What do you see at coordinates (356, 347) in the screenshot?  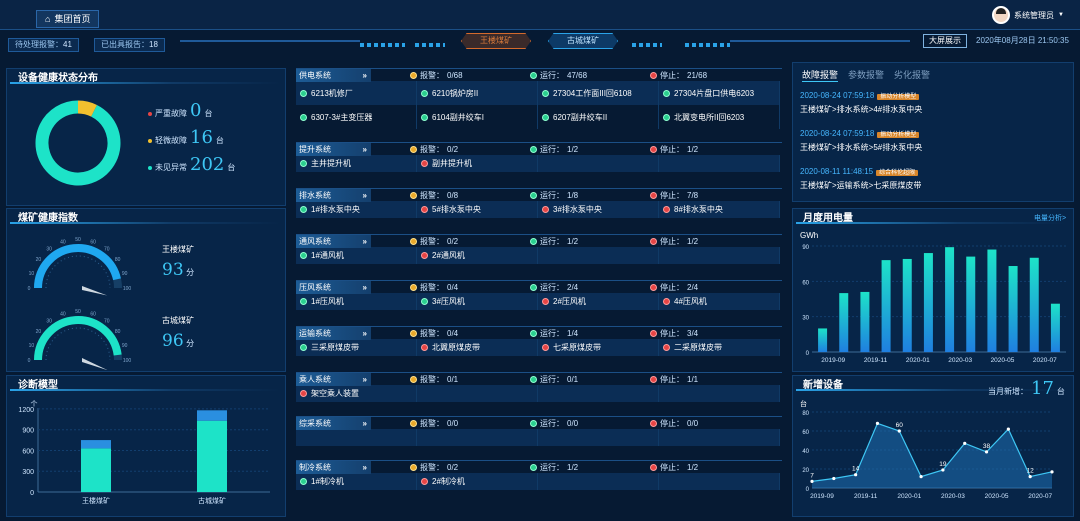 I see `device-item: 三采原煤皮带` at bounding box center [356, 347].